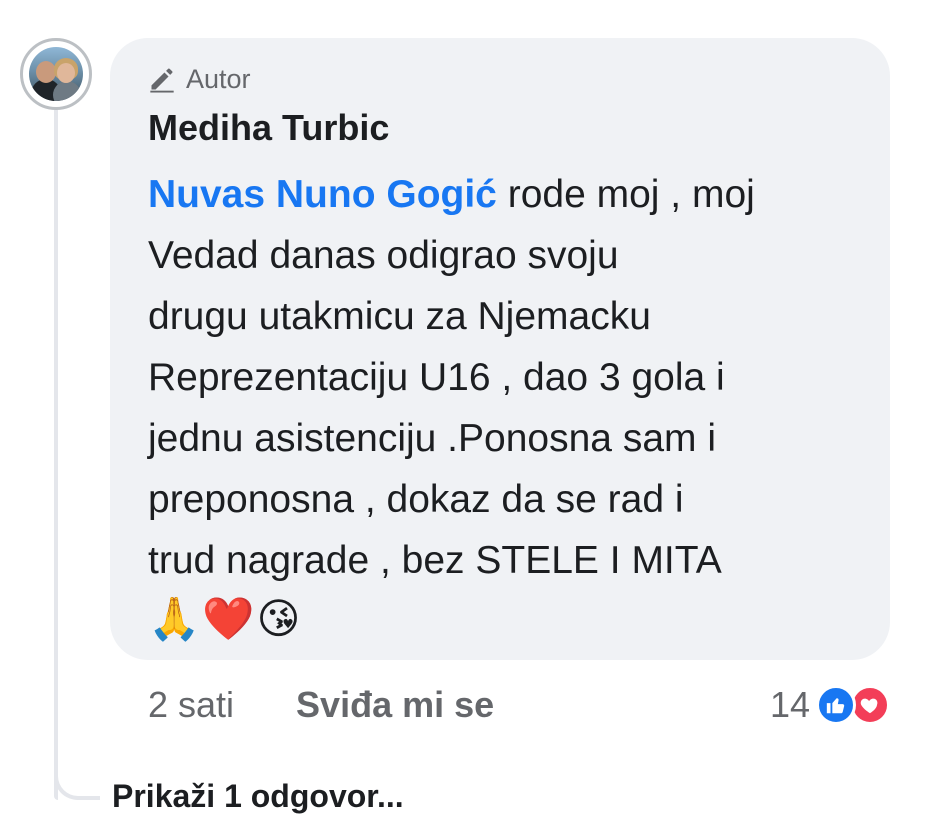 The width and height of the screenshot is (927, 822). Describe the element at coordinates (56, 450) in the screenshot. I see `thread-line` at that location.